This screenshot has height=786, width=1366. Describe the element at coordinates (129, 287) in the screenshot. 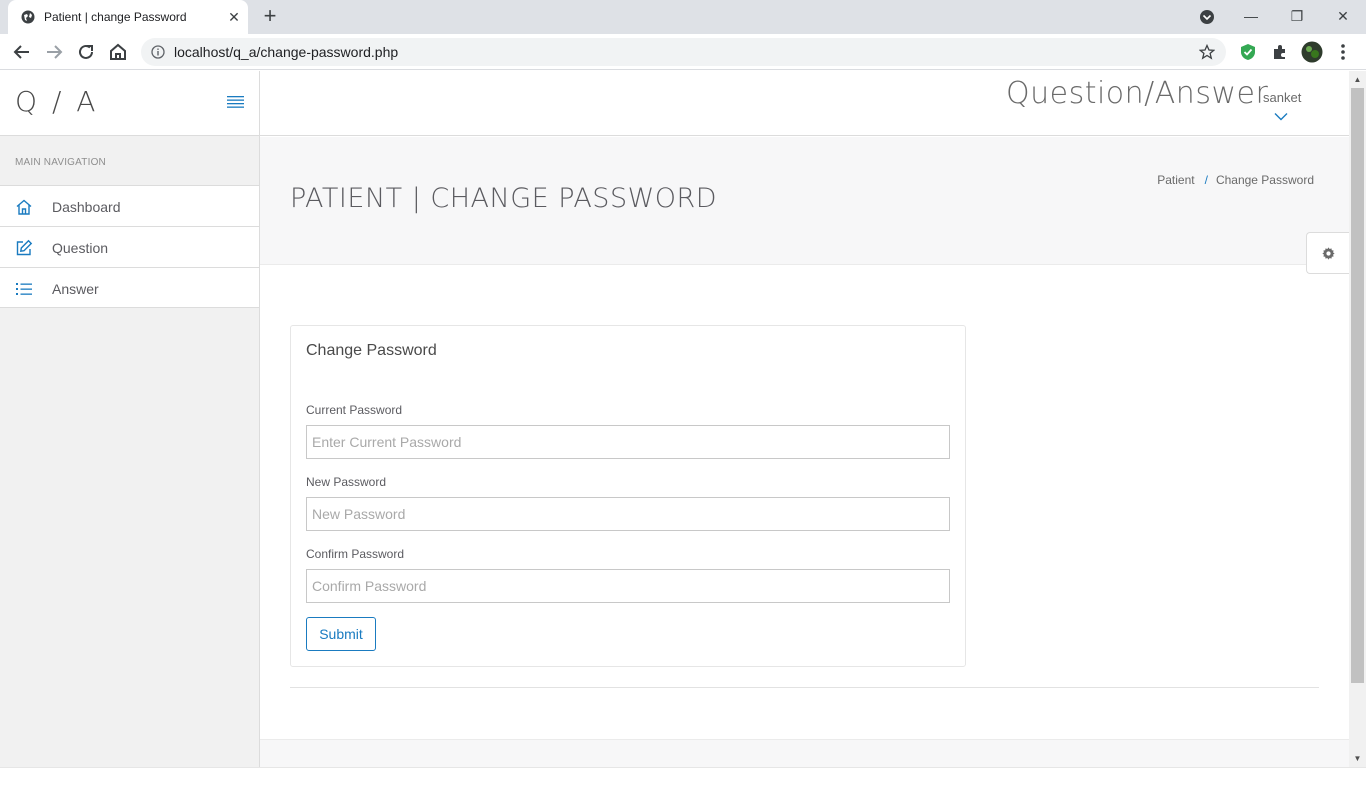

I see `sidebar-item-answer: Answer` at that location.